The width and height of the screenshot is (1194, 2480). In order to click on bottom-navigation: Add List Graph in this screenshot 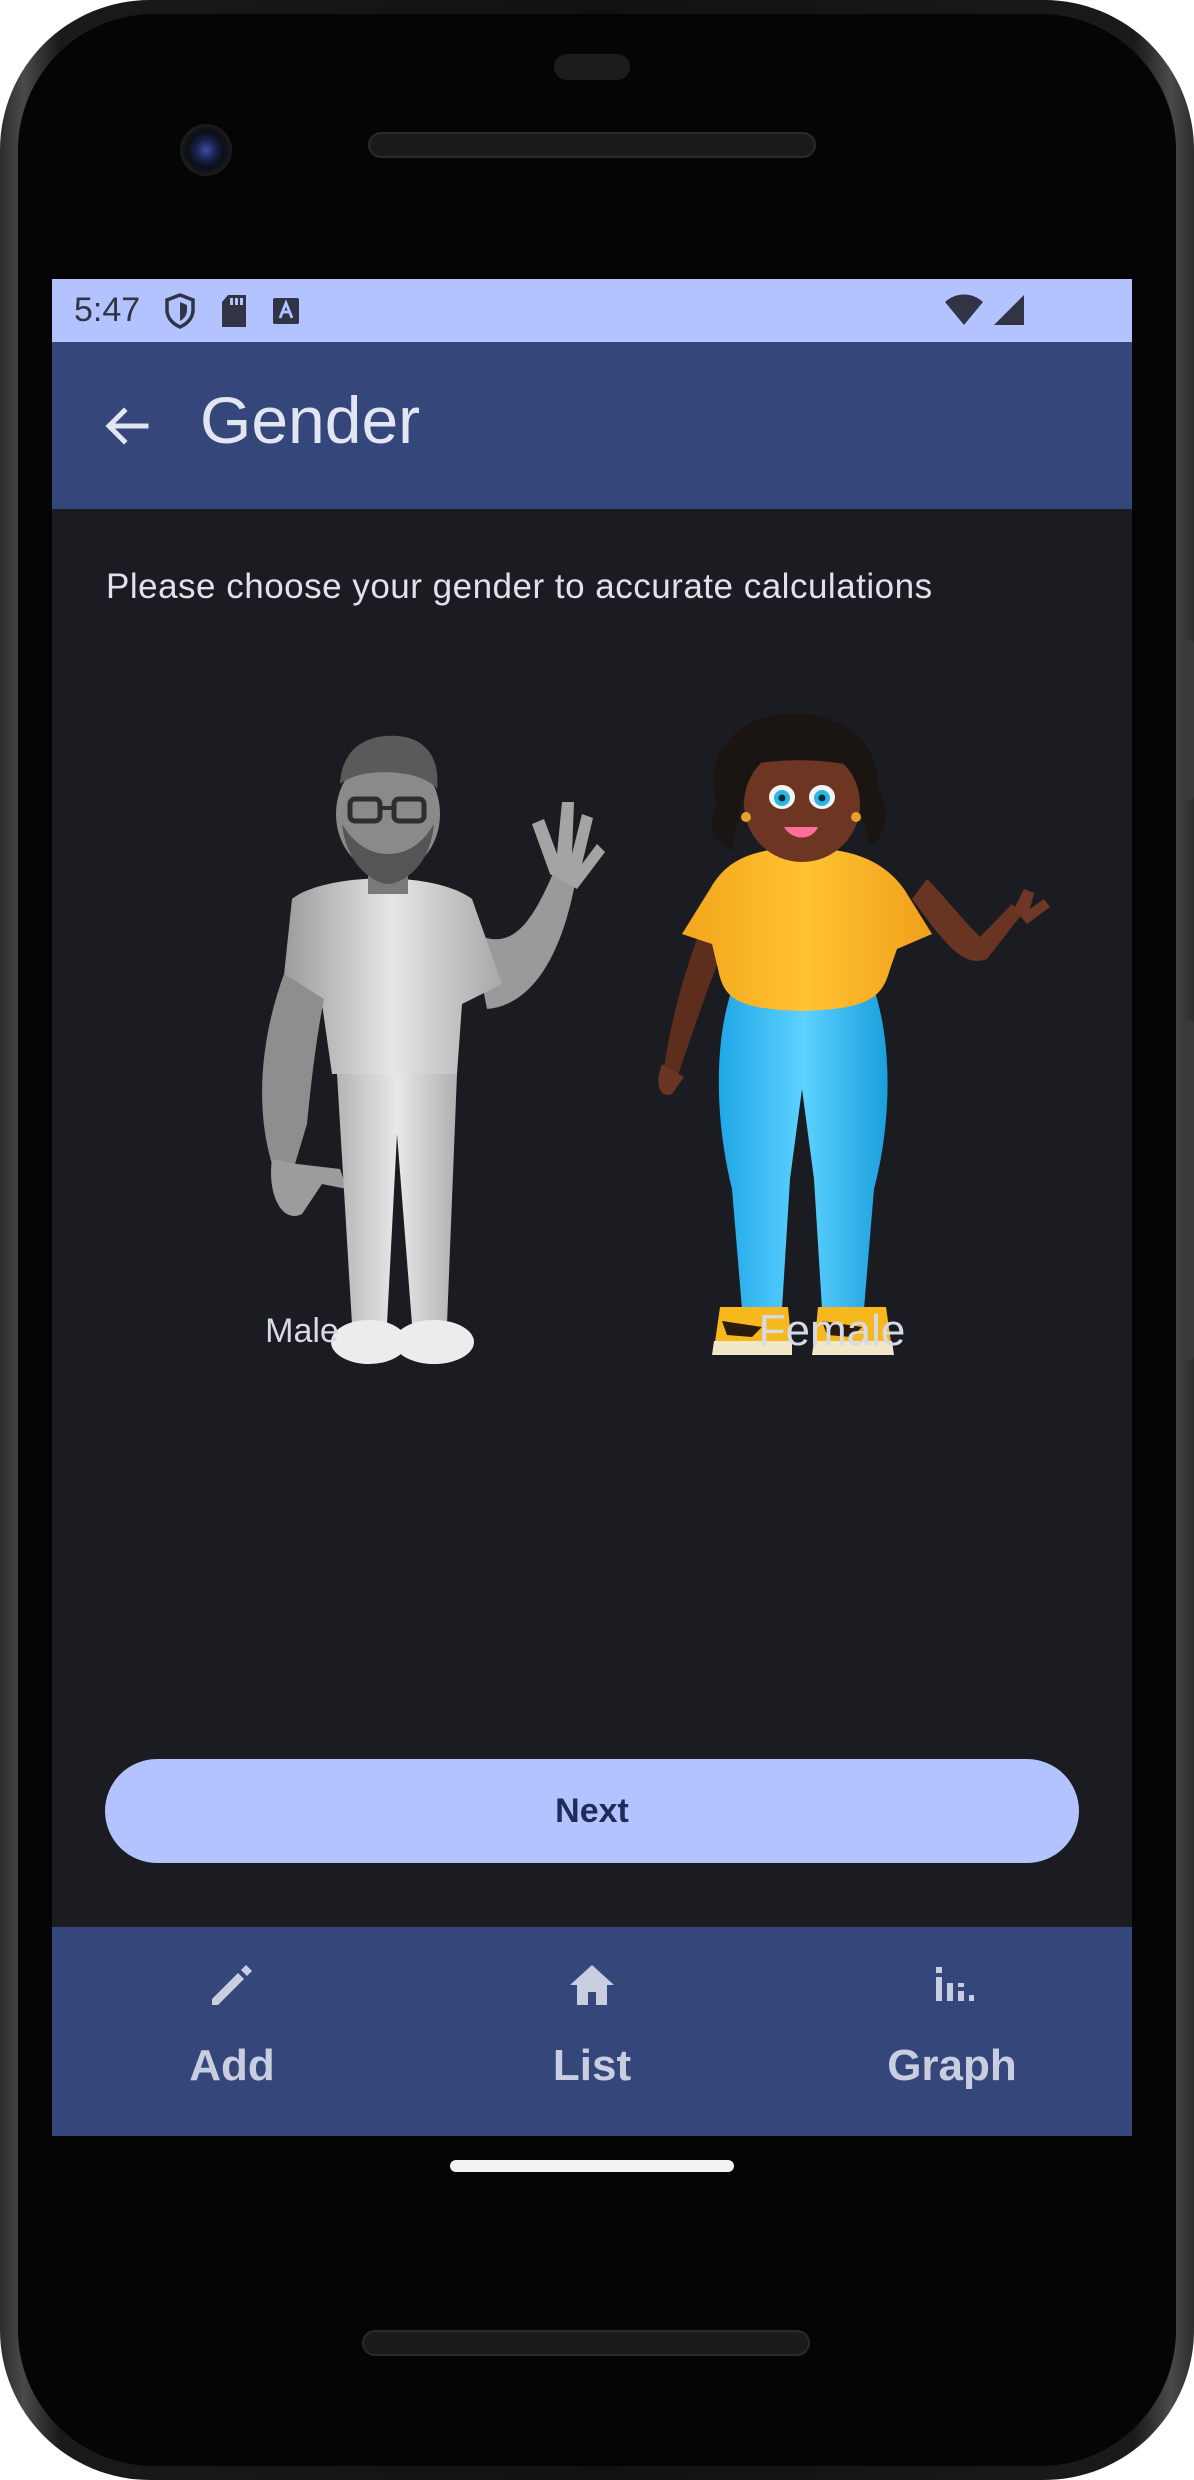, I will do `click(592, 2031)`.